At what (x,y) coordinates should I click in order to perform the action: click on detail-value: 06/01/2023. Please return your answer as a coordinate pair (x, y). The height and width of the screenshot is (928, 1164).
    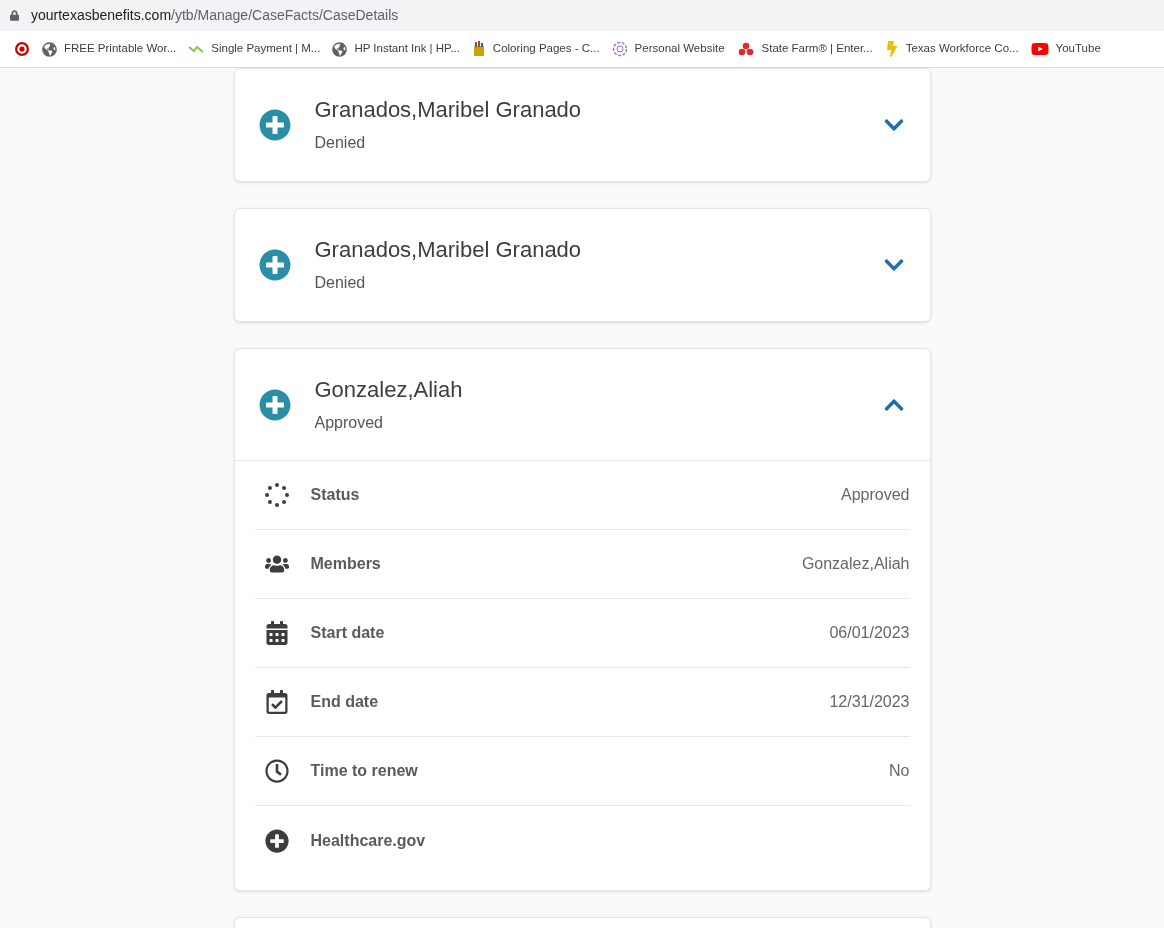
    Looking at the image, I should click on (869, 633).